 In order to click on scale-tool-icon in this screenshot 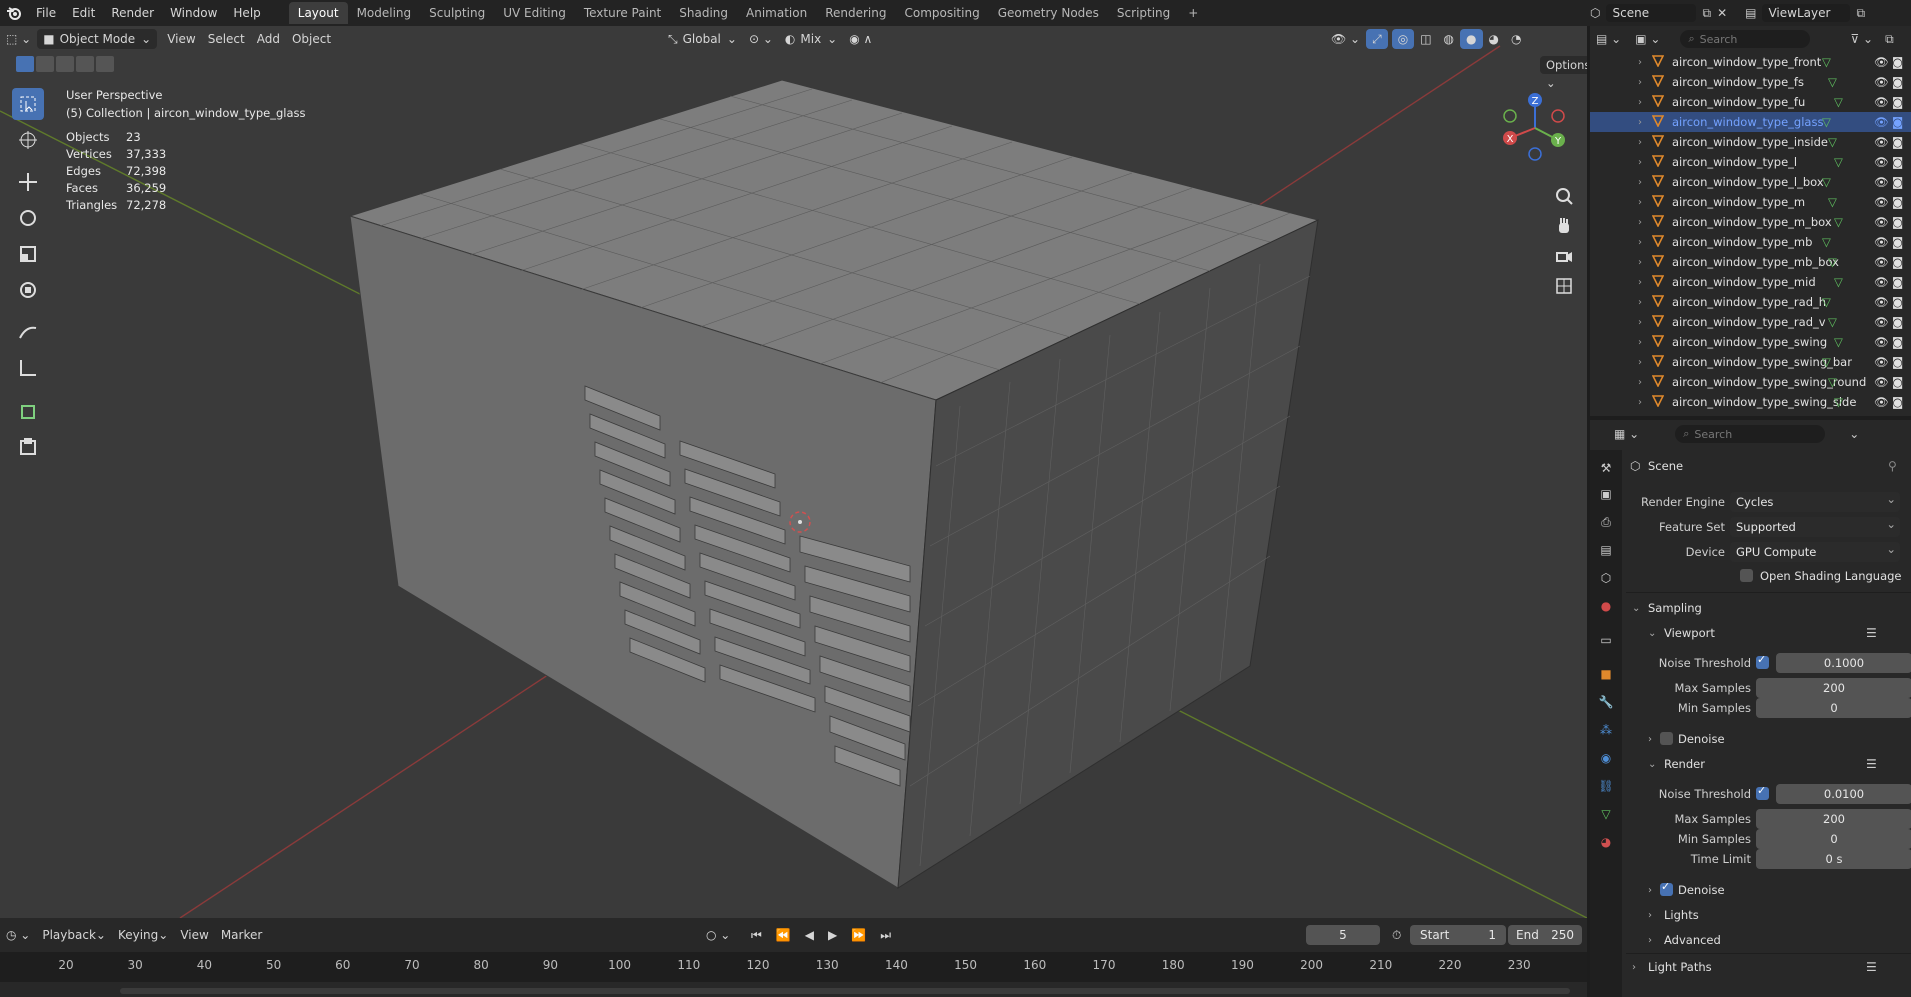, I will do `click(28, 254)`.